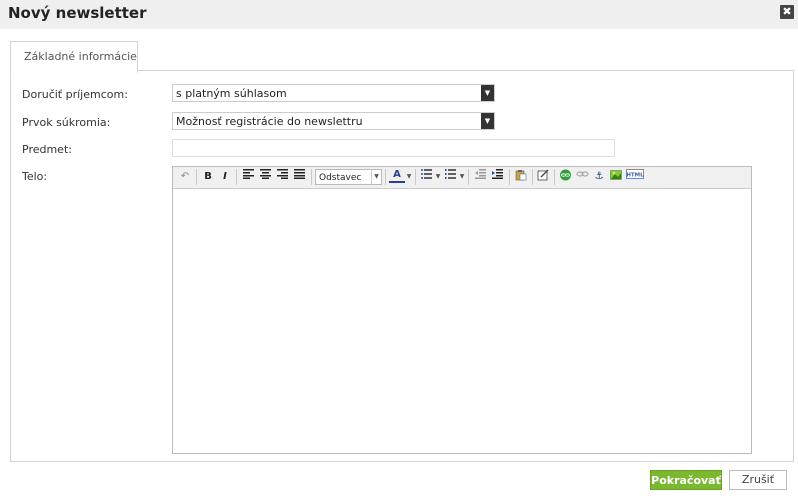  I want to click on privacy-label: Prvok súkromia:, so click(66, 122).